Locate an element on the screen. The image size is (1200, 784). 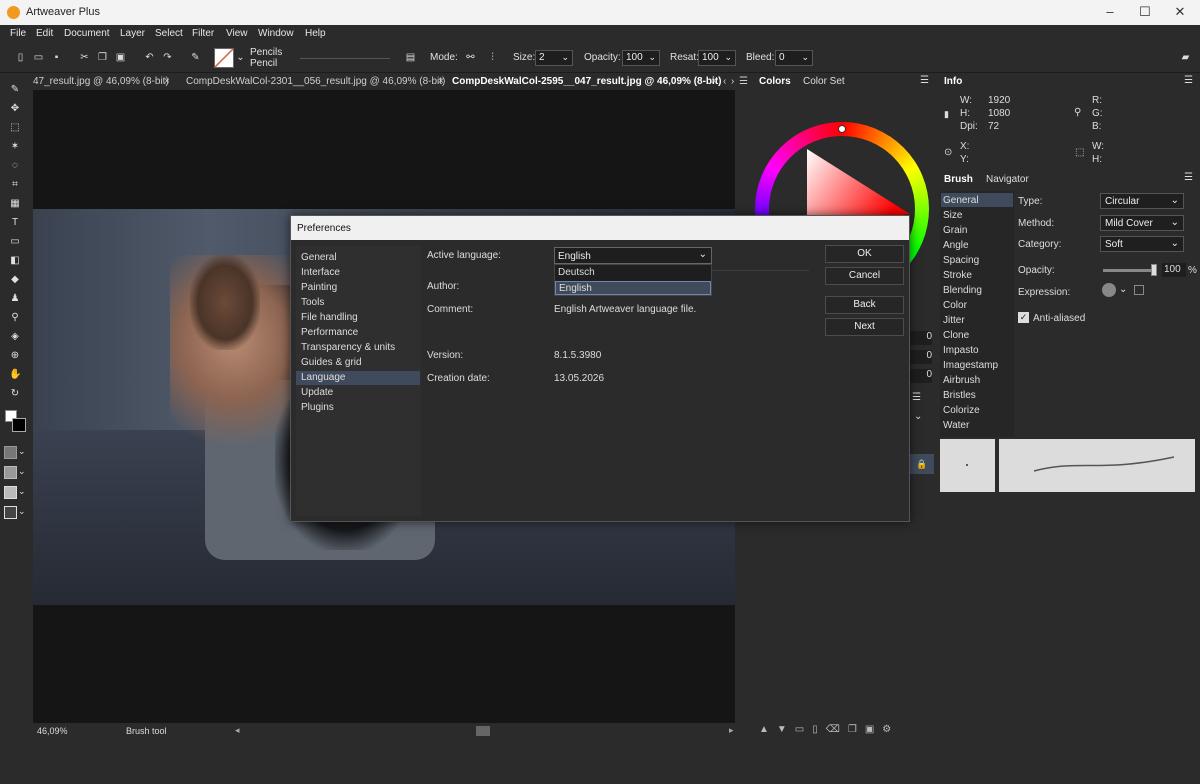
brush-cat-imagestamp: Imagestamp is located at coordinates (970, 365).